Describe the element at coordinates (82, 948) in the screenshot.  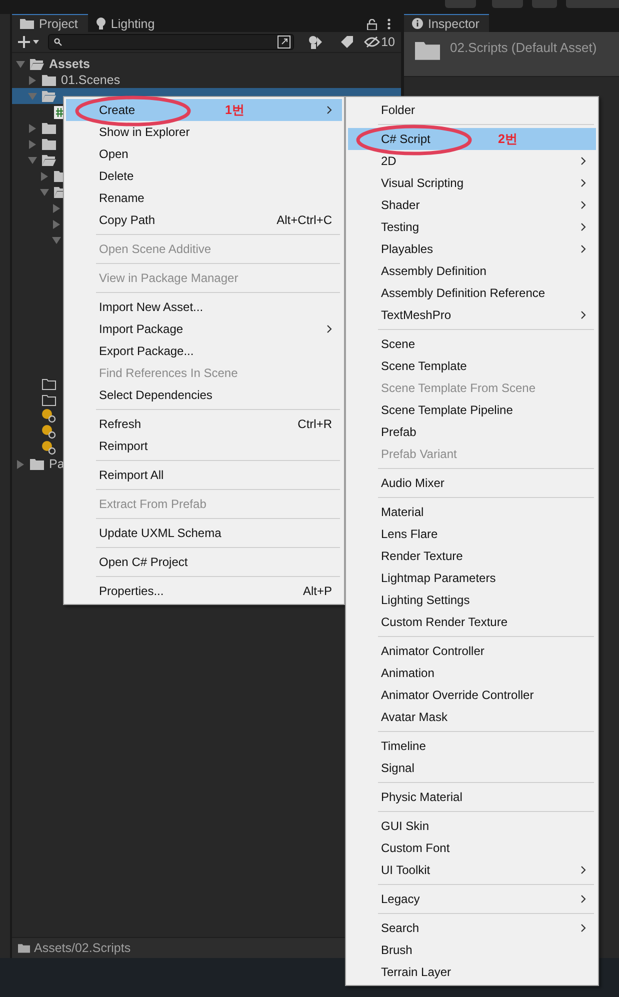
I see `path-label: Assets/02.Scripts` at that location.